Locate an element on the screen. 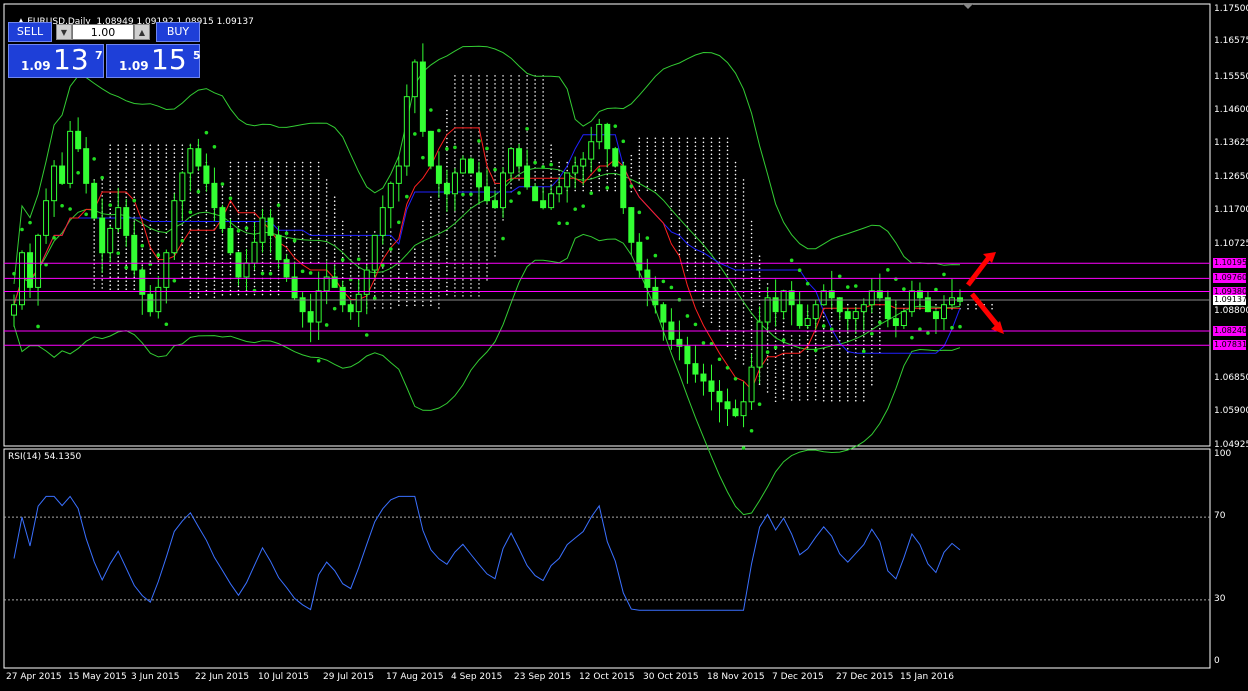 The width and height of the screenshot is (1248, 691). rsi-axis-label: 0 is located at coordinates (1217, 661).